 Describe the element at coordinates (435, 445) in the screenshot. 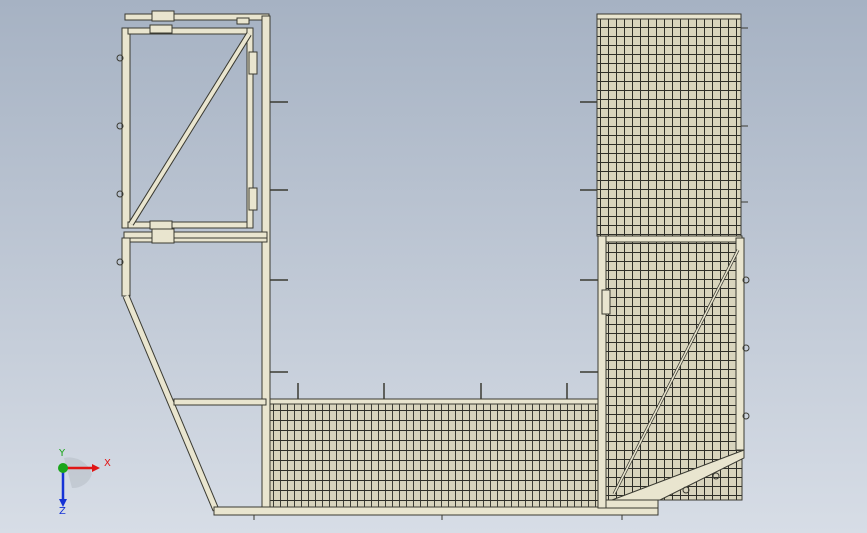

I see `bottom-mesh-panel` at that location.